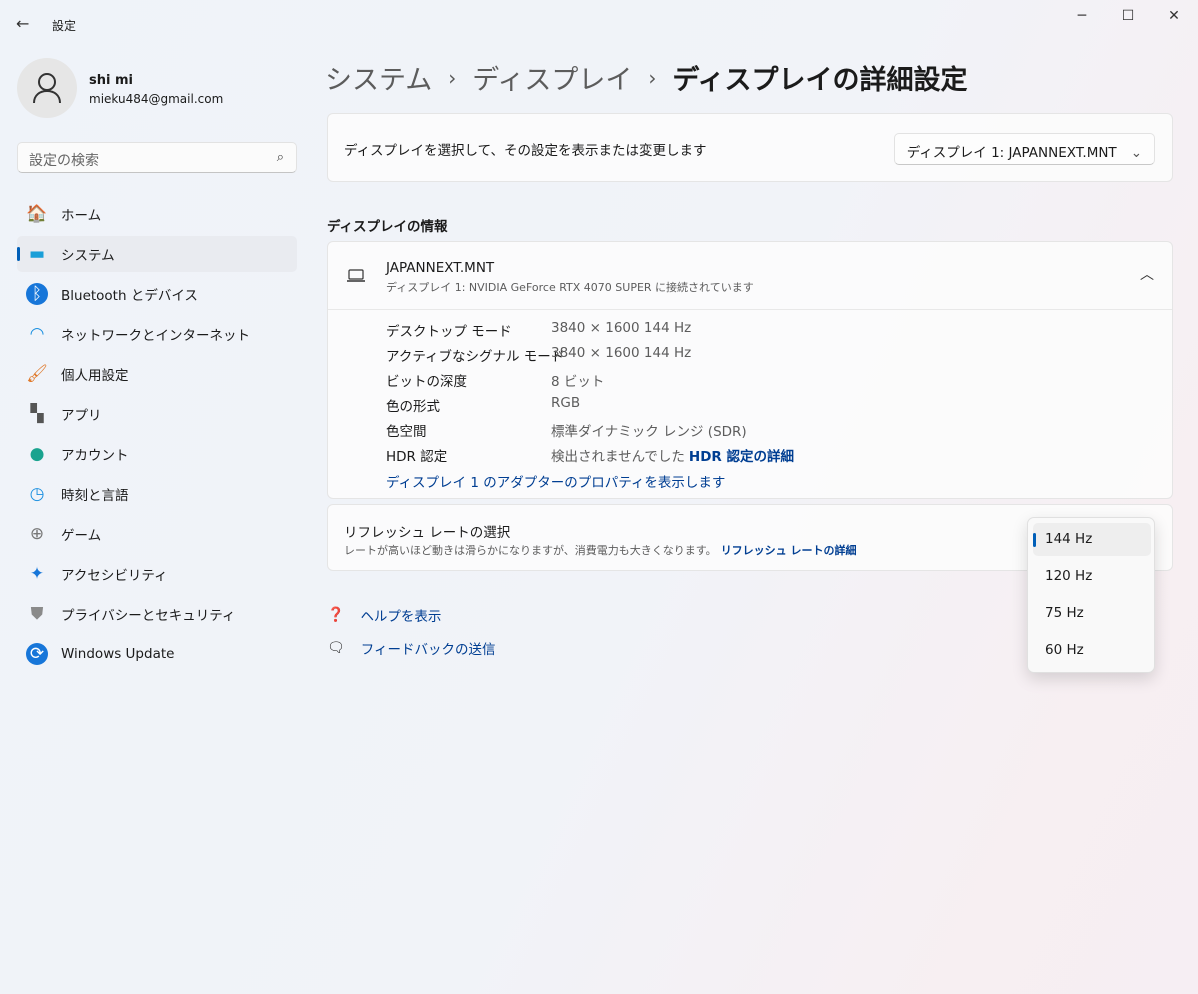  What do you see at coordinates (618, 457) in the screenshot?
I see `info-value-text: 検出されませんでした` at bounding box center [618, 457].